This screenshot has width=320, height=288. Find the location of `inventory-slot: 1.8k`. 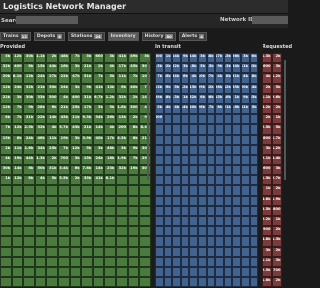

inventory-slot: 1.8k is located at coordinates (193, 68).